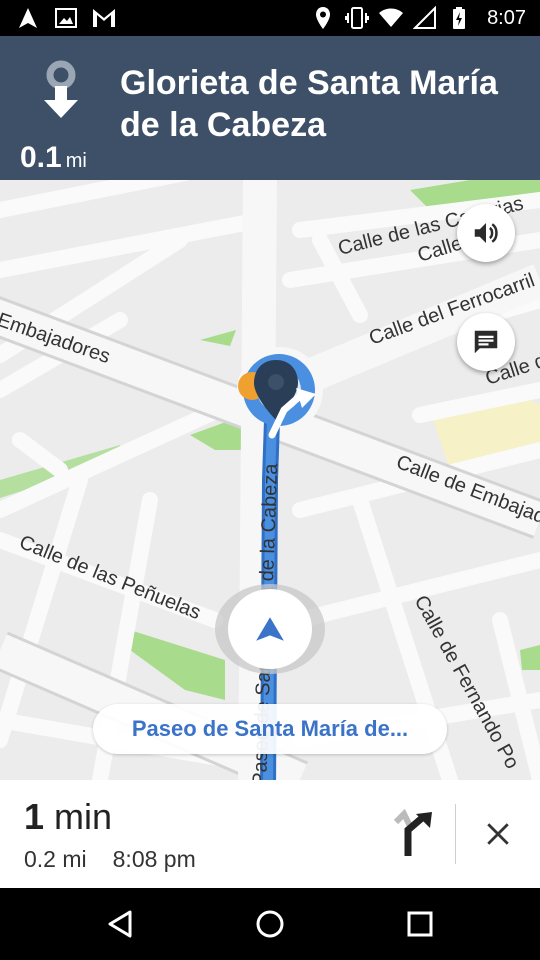  I want to click on route-fork-icon, so click(412, 832).